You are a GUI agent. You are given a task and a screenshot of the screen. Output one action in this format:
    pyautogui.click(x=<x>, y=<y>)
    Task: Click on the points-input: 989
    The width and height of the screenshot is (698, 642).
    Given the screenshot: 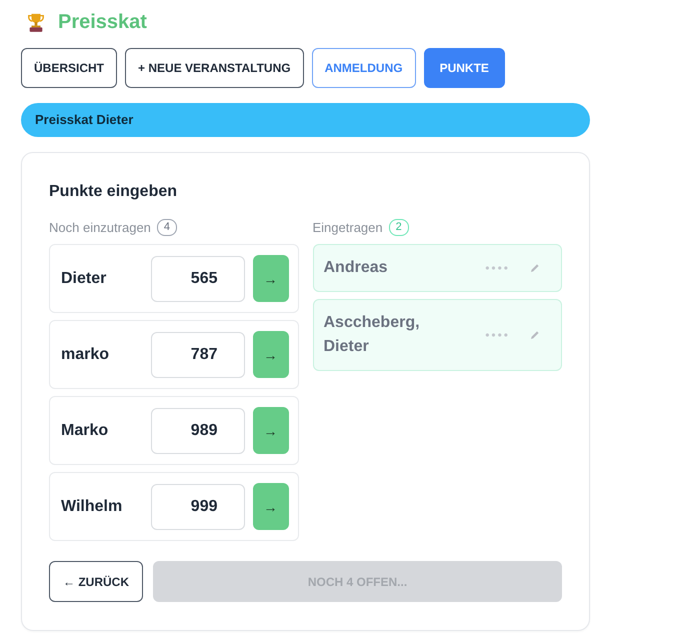 What is the action you would take?
    pyautogui.click(x=197, y=431)
    